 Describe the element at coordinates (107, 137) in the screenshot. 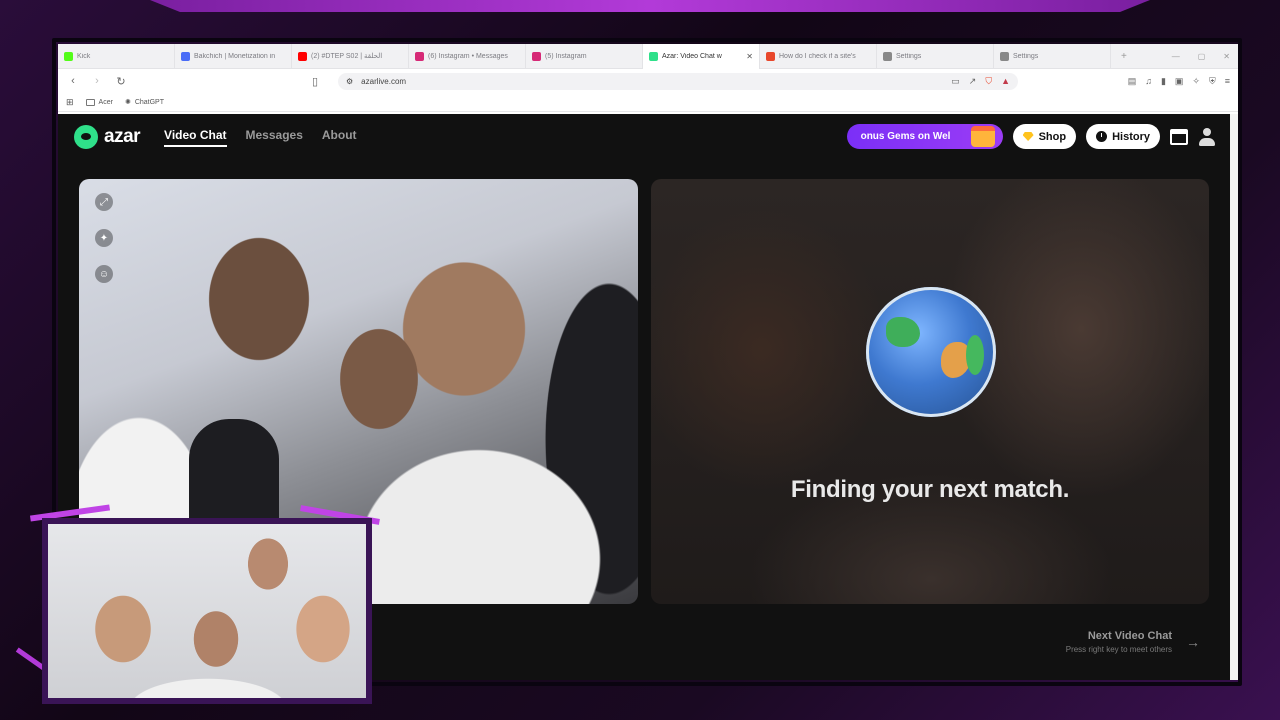

I see `azar-logo: azar` at that location.